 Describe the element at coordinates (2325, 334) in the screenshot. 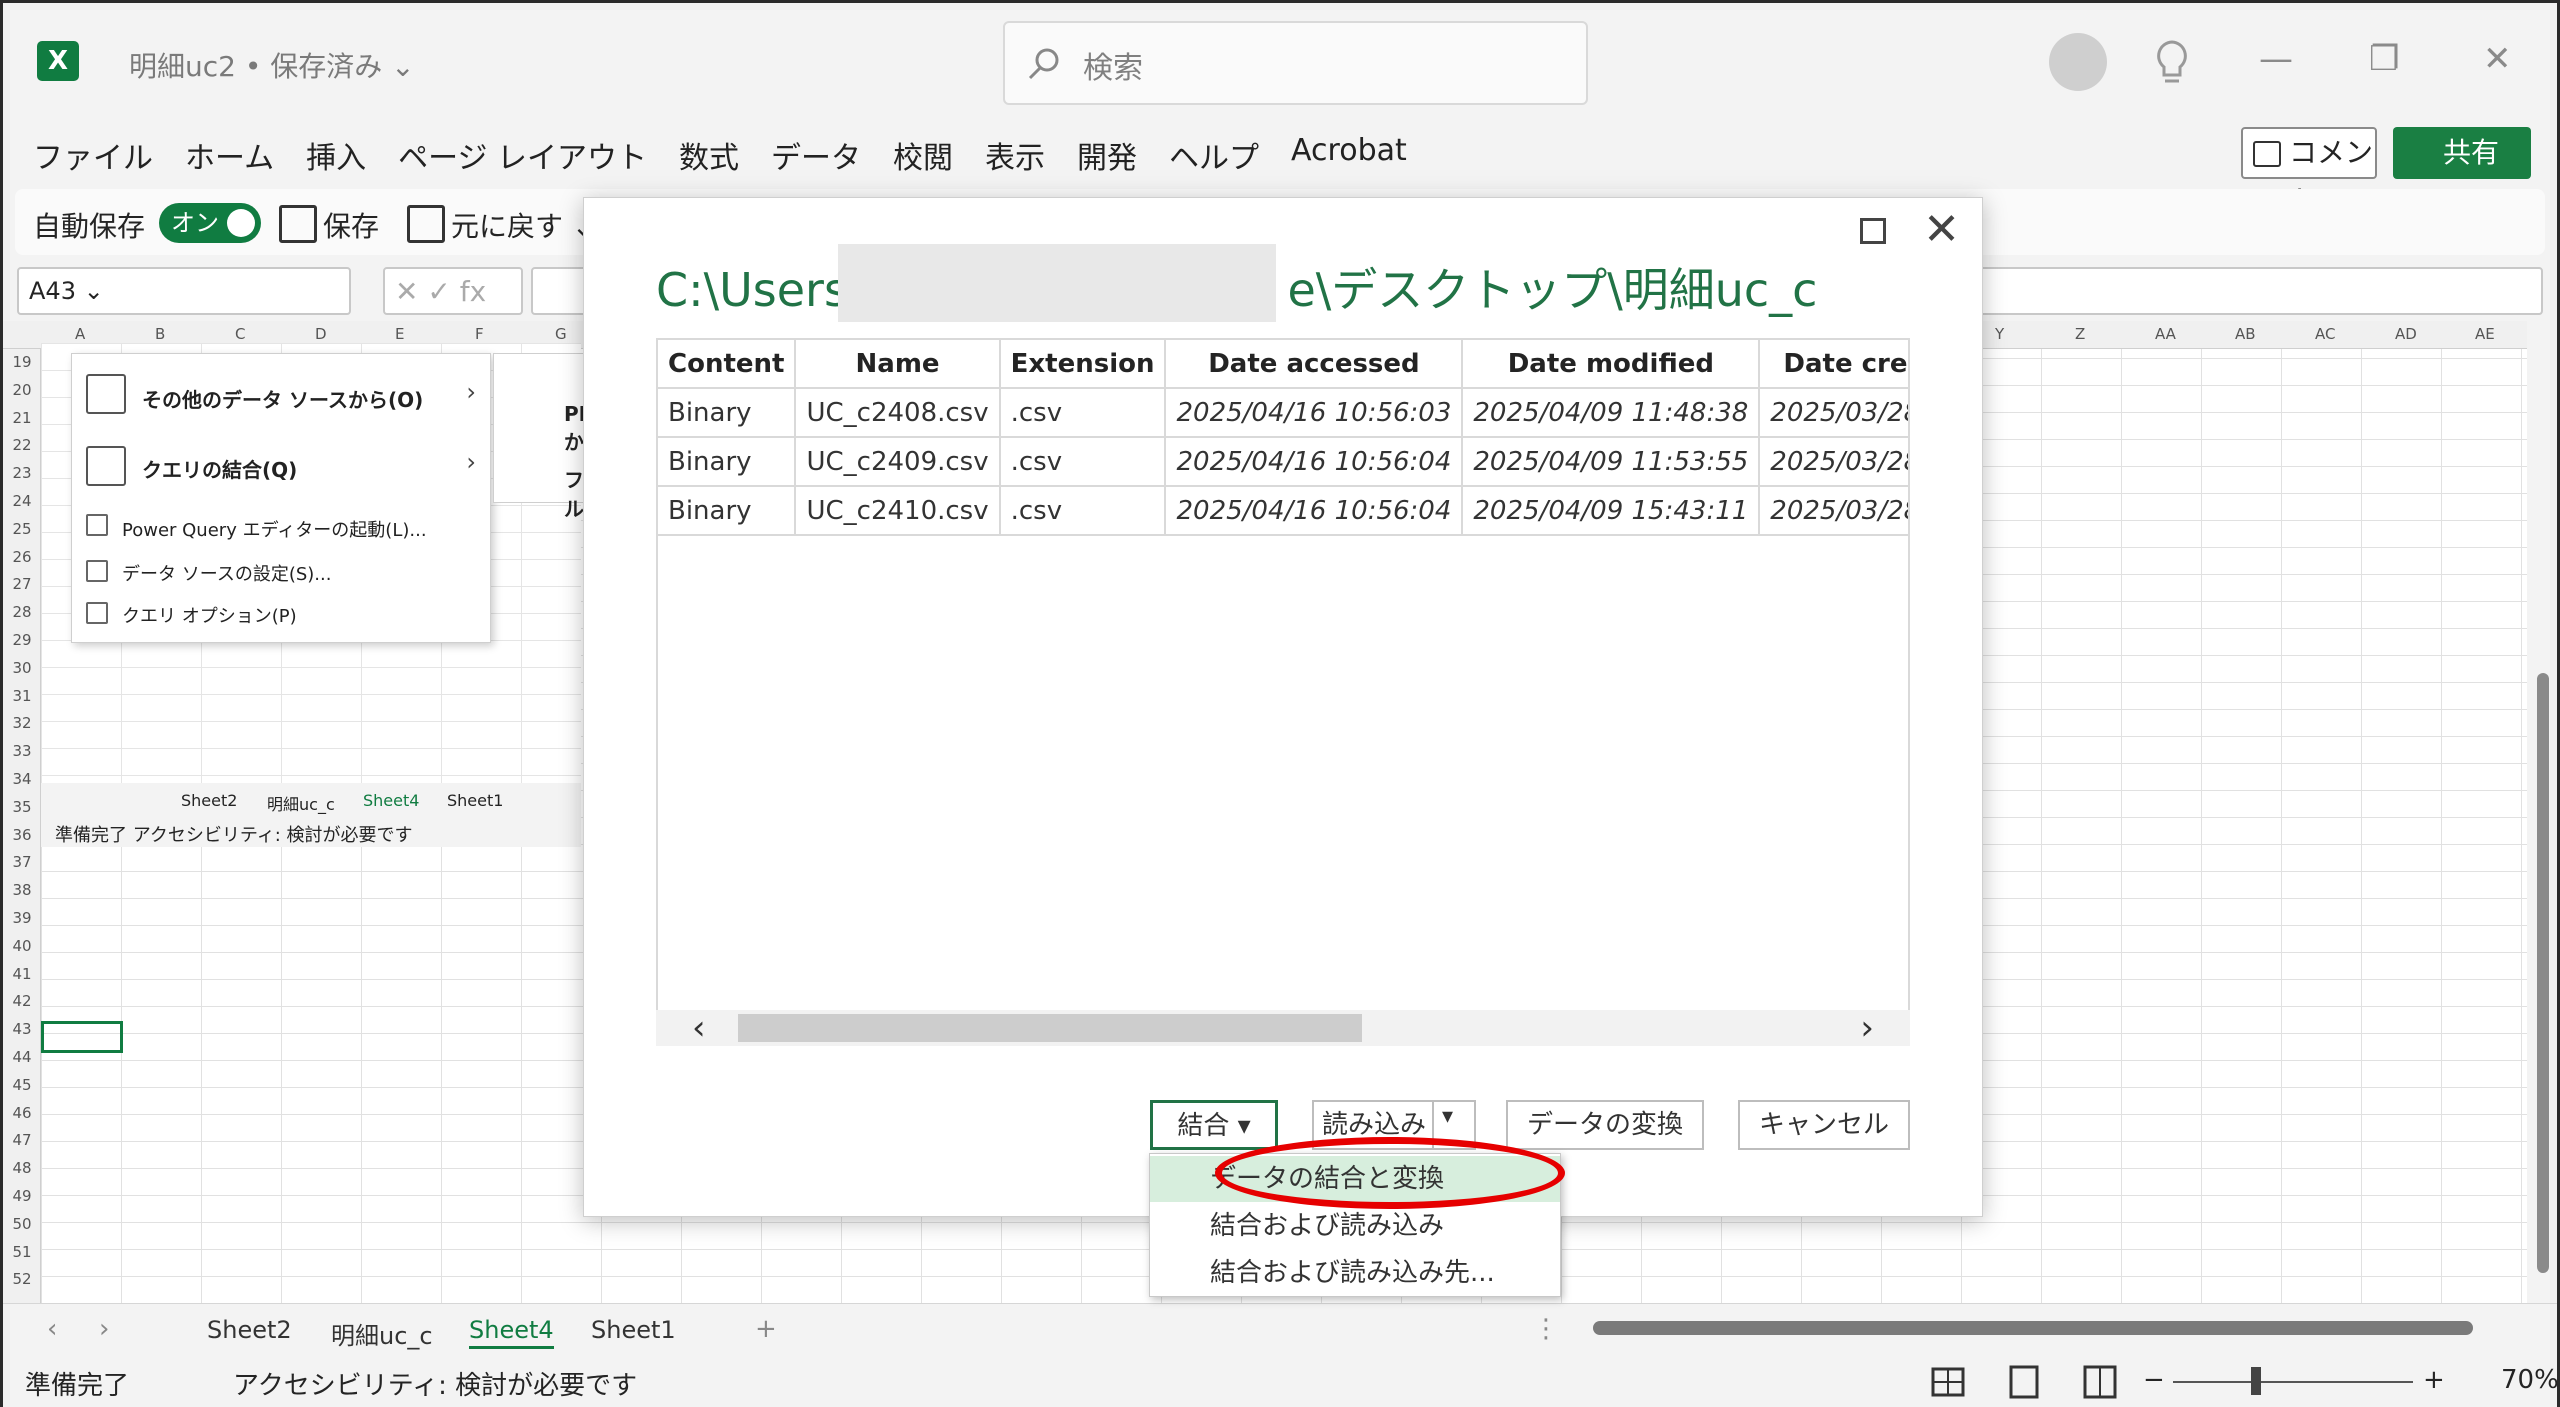

I see `column-letter: AC` at that location.